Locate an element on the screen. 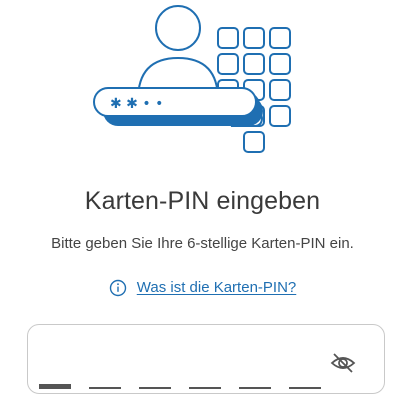 This screenshot has height=403, width=405. help-row: Was ist die Karten-PIN? is located at coordinates (202, 290).